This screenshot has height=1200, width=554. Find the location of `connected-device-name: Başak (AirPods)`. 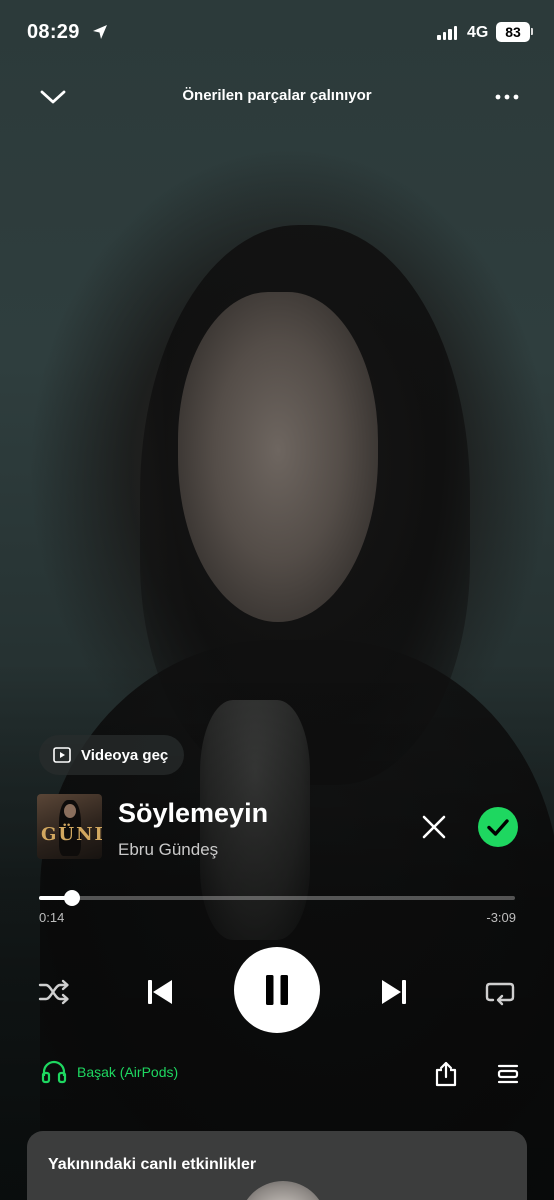

connected-device-name: Başak (AirPods) is located at coordinates (128, 1072).